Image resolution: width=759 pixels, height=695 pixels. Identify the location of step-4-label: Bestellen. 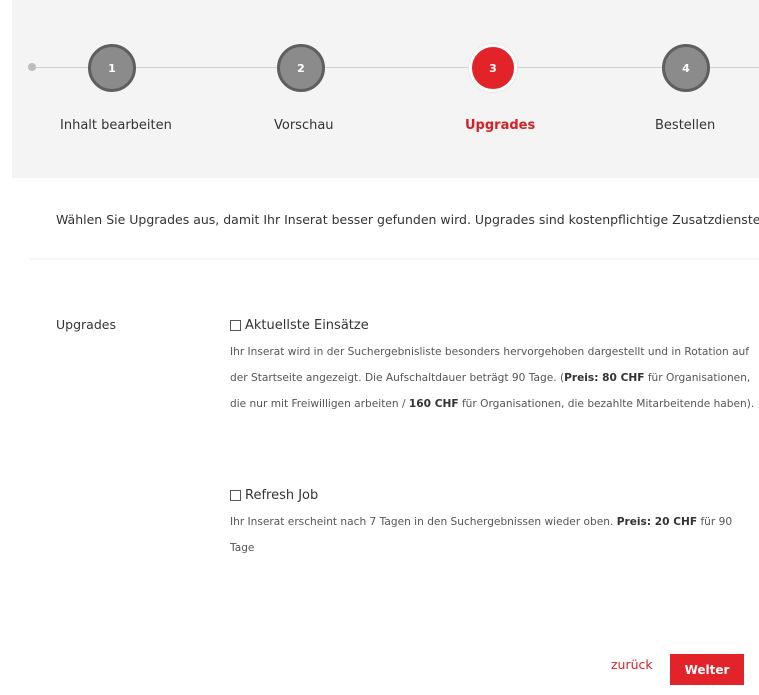
(685, 125).